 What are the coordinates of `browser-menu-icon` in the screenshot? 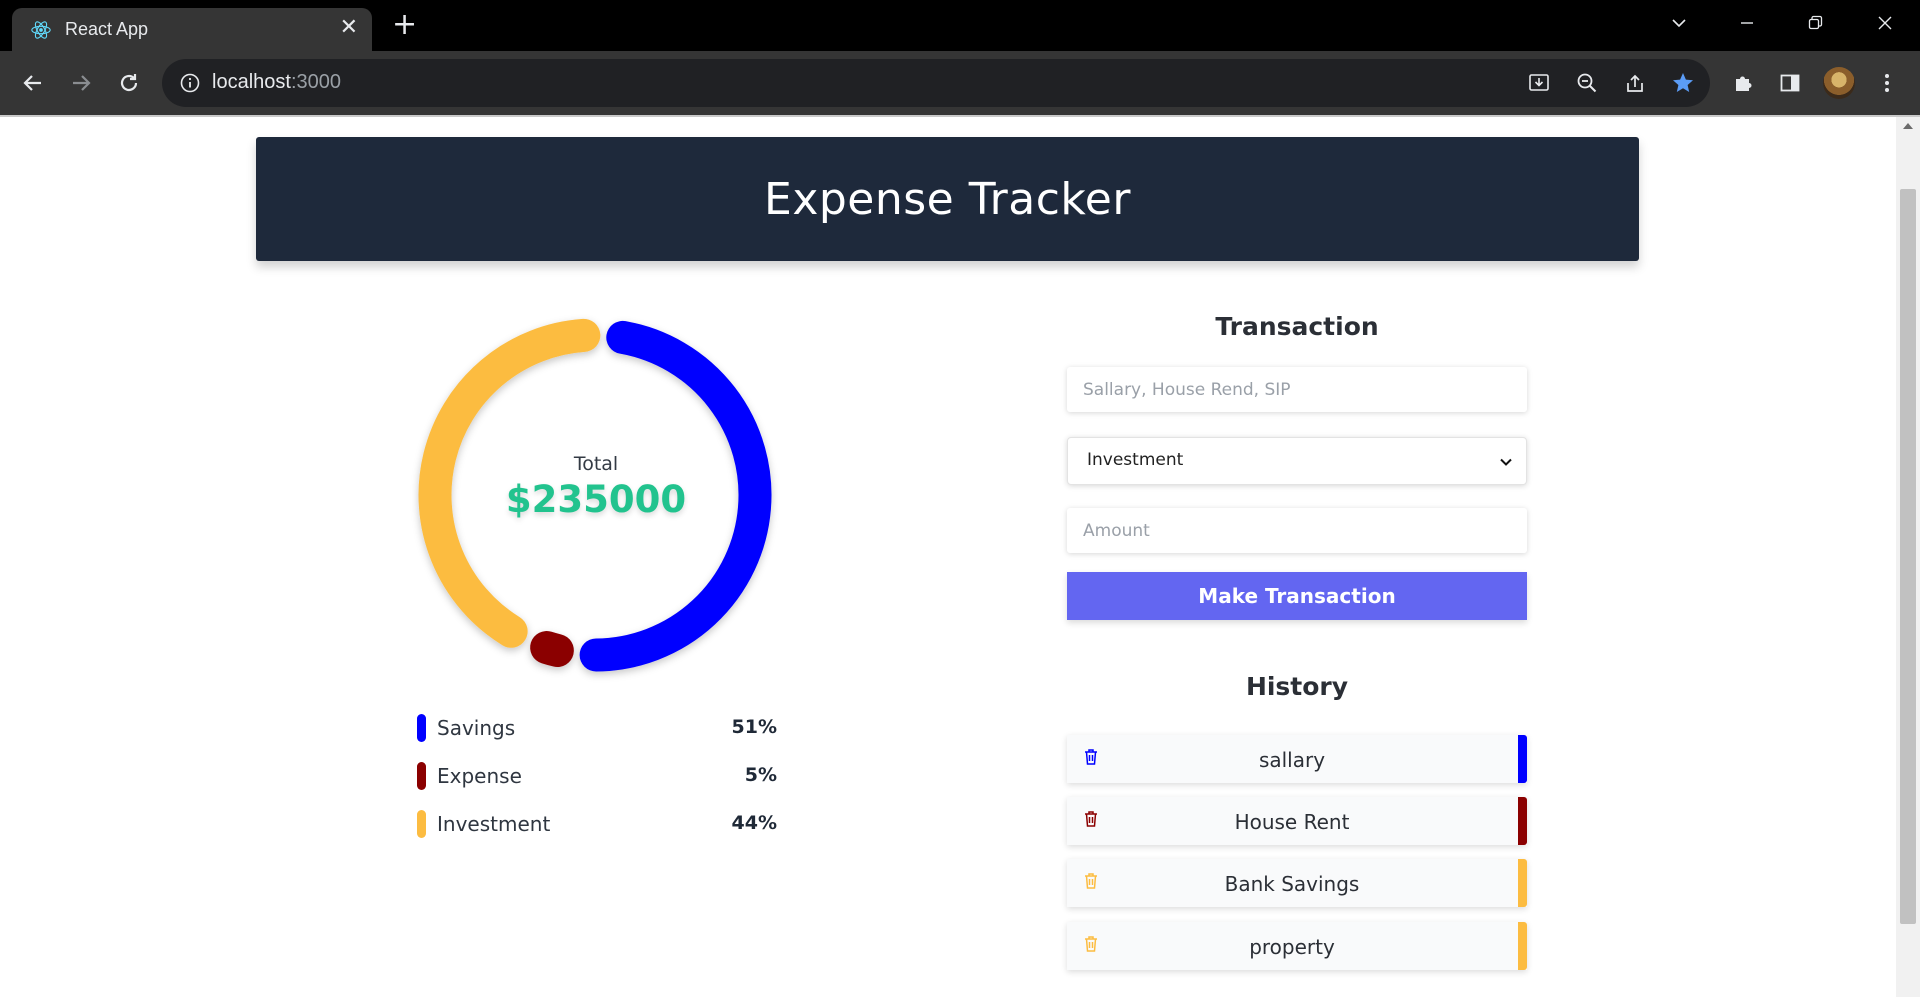 It's located at (1887, 83).